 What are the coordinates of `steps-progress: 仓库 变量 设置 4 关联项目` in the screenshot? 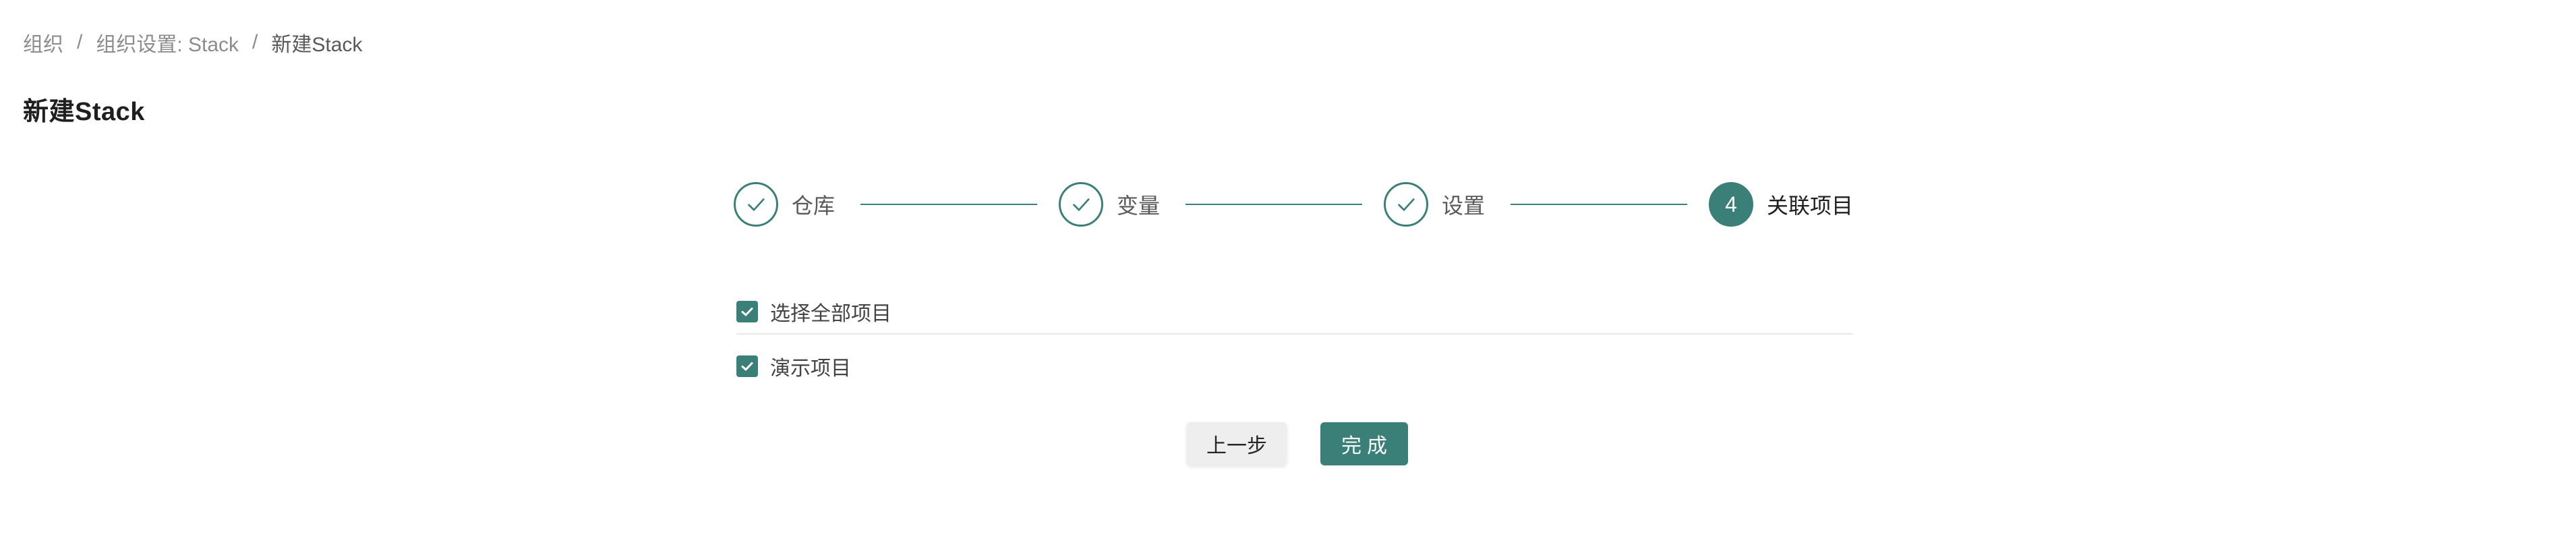 It's located at (1293, 205).